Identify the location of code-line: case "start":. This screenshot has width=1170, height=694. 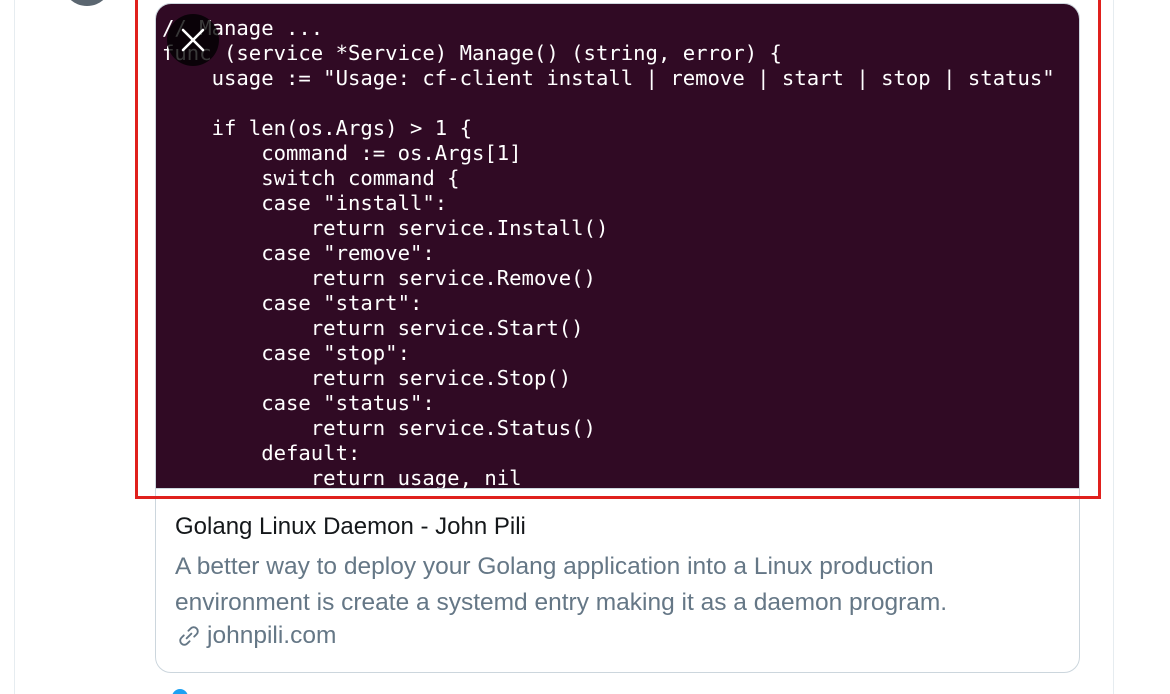
(292, 303).